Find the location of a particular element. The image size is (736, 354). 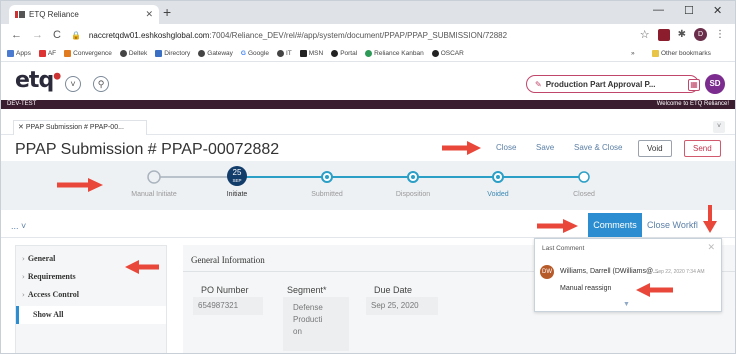

arrow-down-icon is located at coordinates (710, 219).